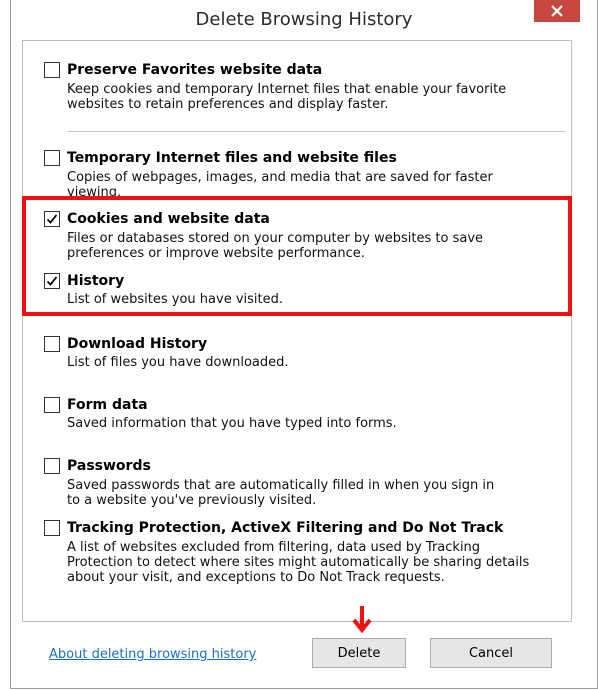 The image size is (598, 690). Describe the element at coordinates (52, 158) in the screenshot. I see `temp-files-checkbox` at that location.